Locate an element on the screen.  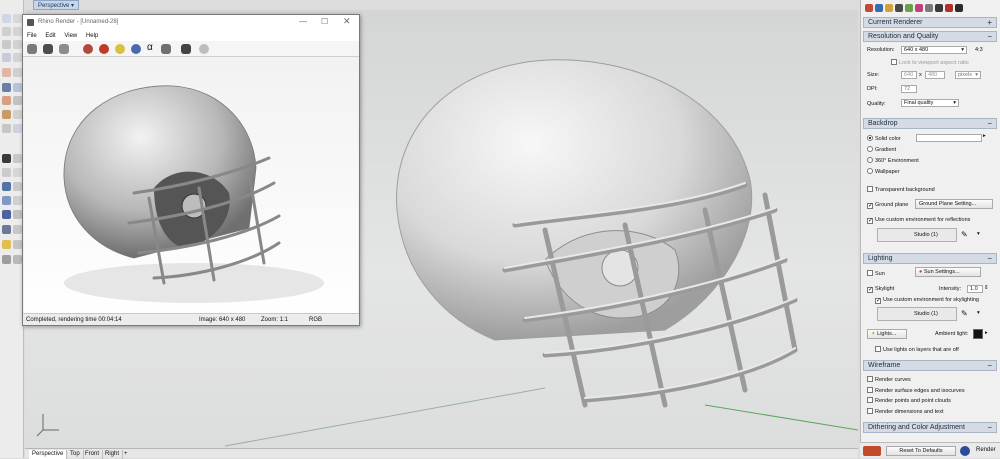
render-frame-icon is located at coordinates (872, 451).